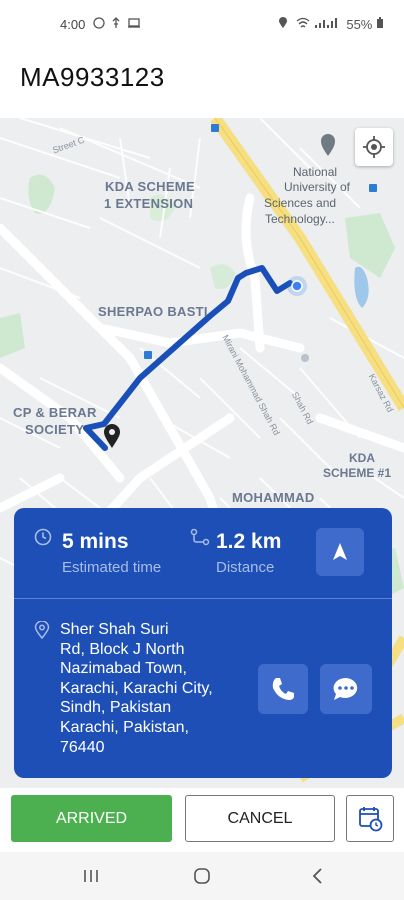 This screenshot has height=900, width=404. Describe the element at coordinates (114, 629) in the screenshot. I see `address-line: Sher Shah Suri` at that location.